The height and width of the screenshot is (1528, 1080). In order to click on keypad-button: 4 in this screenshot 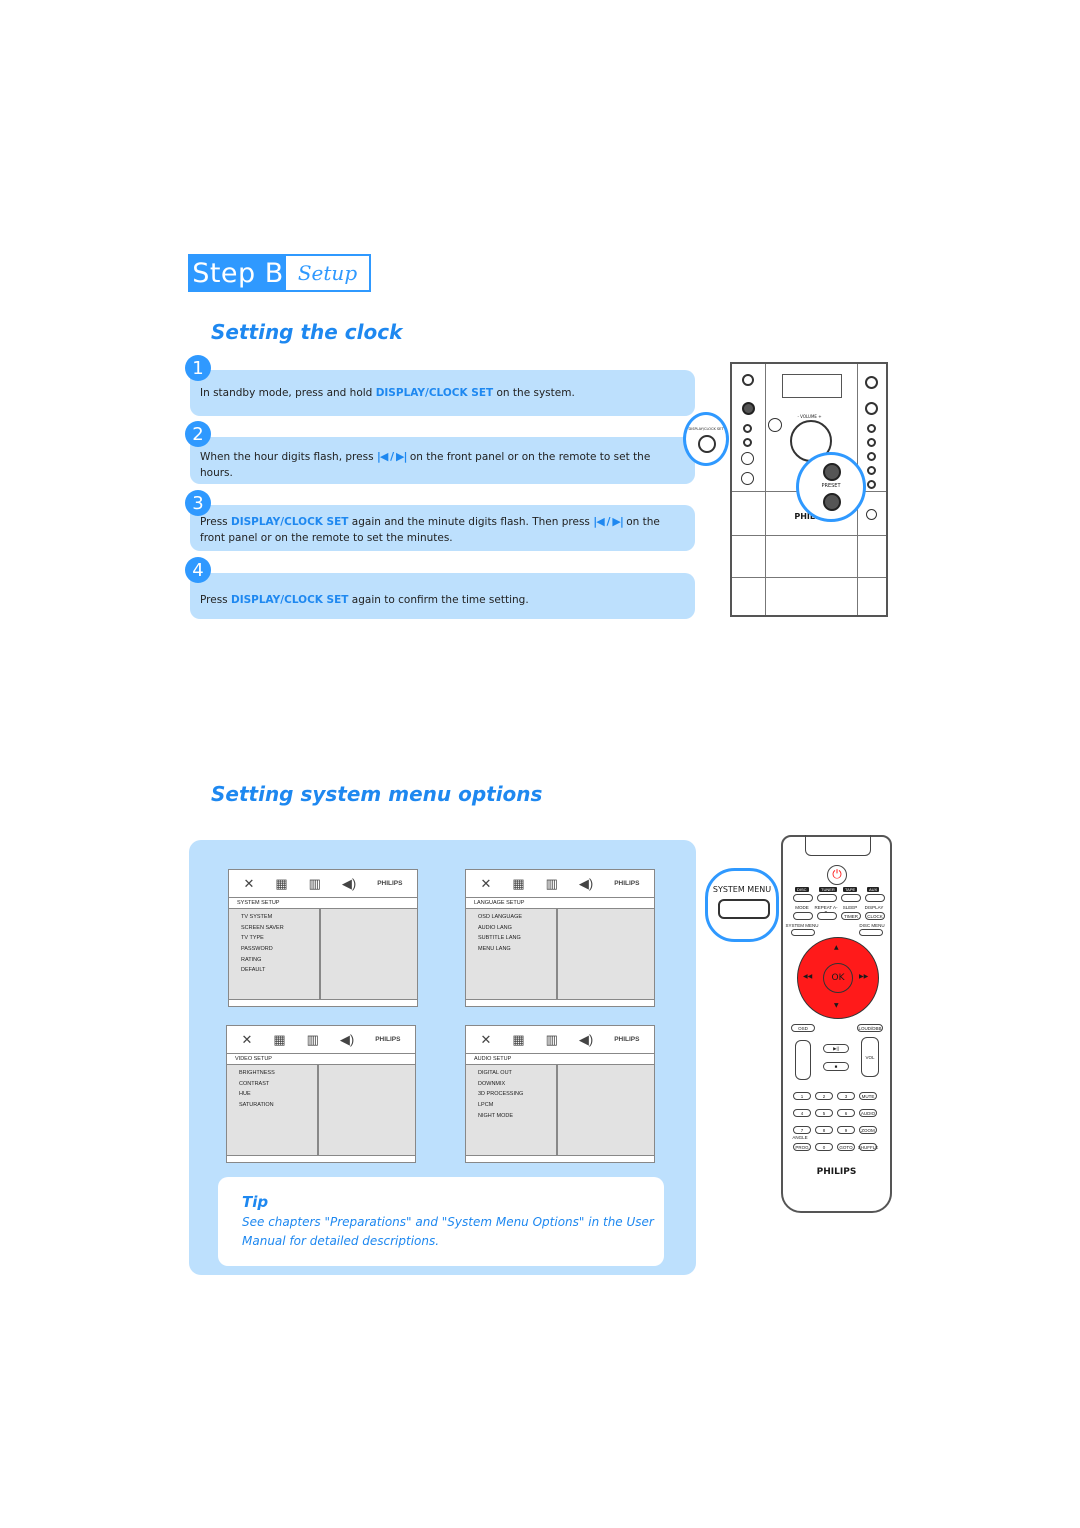, I will do `click(802, 1113)`.